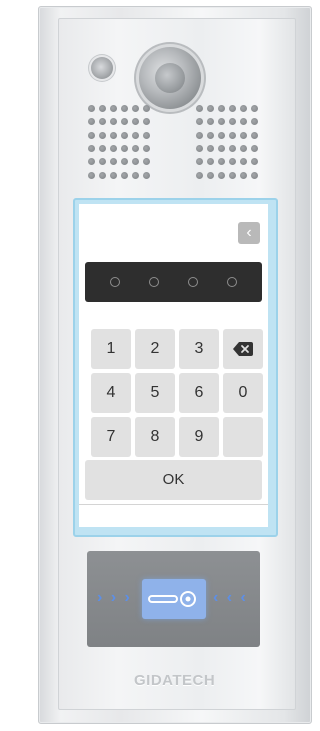 Image resolution: width=320 pixels, height=731 pixels. I want to click on light-sensor, so click(102, 68).